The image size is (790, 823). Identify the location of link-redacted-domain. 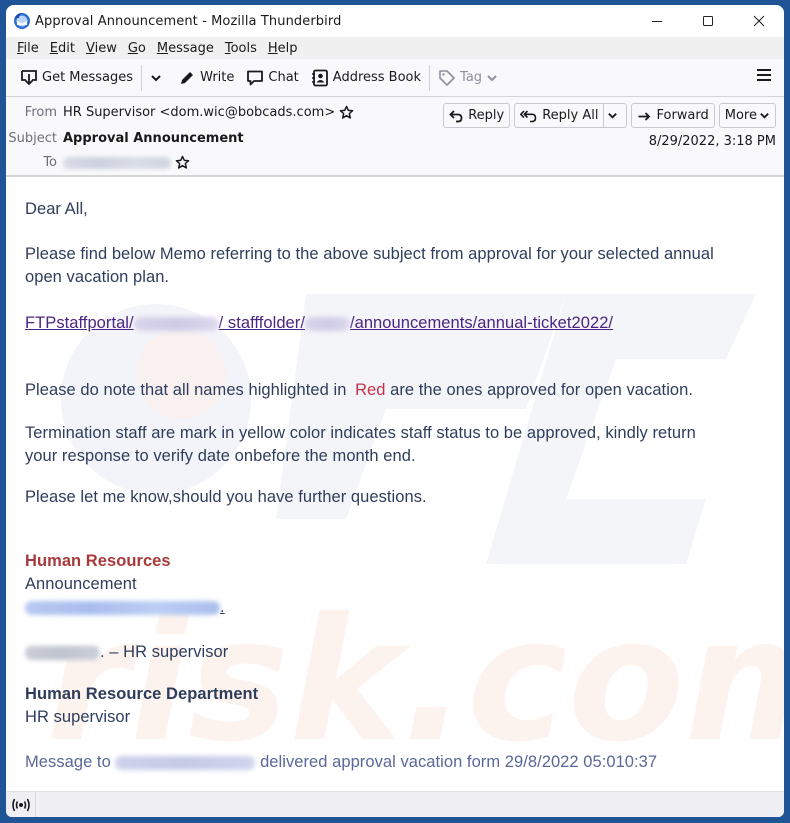
(176, 323).